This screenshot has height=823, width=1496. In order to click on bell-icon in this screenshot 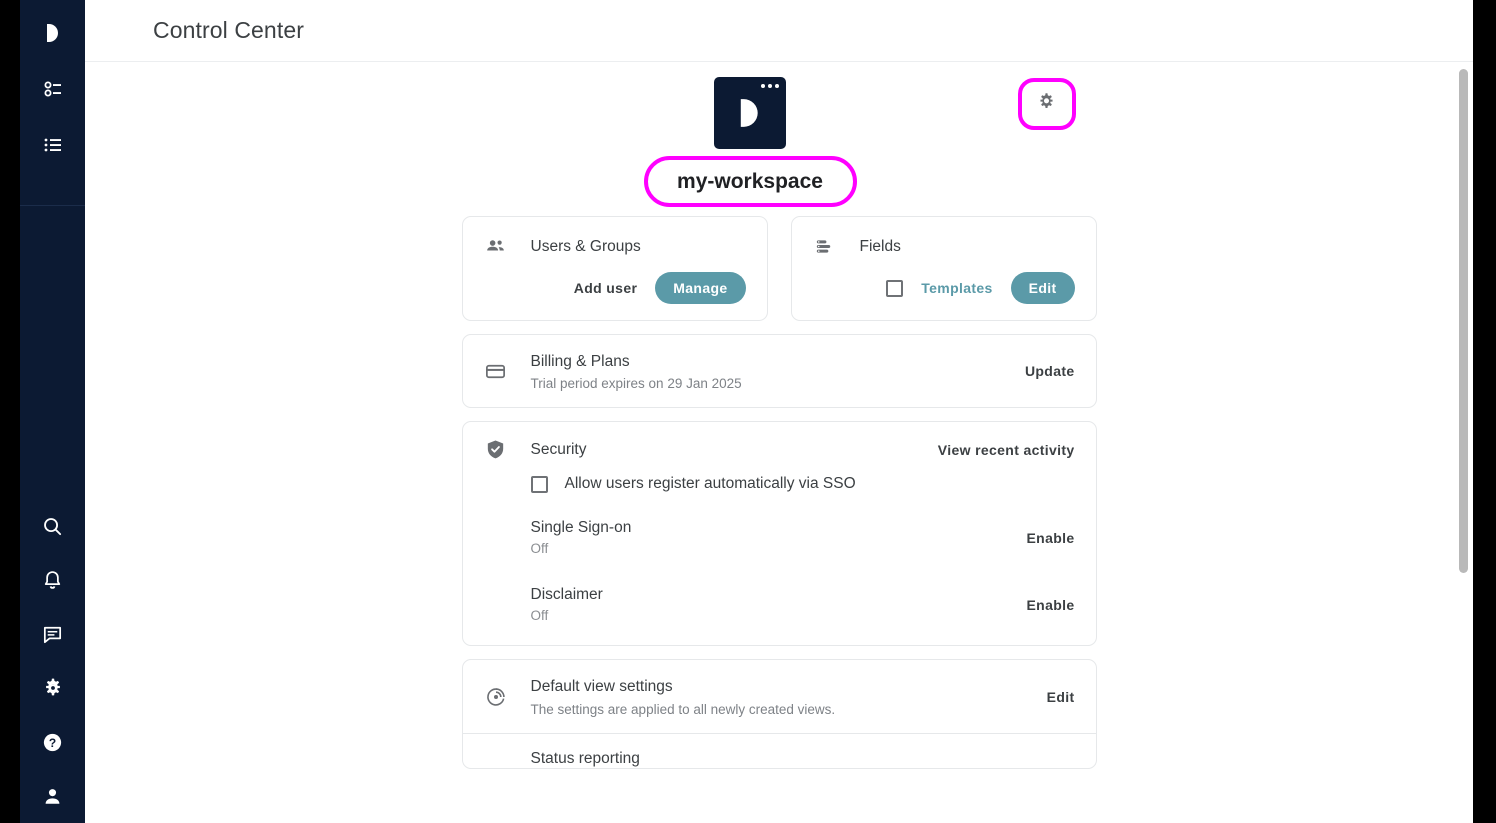, I will do `click(52, 580)`.